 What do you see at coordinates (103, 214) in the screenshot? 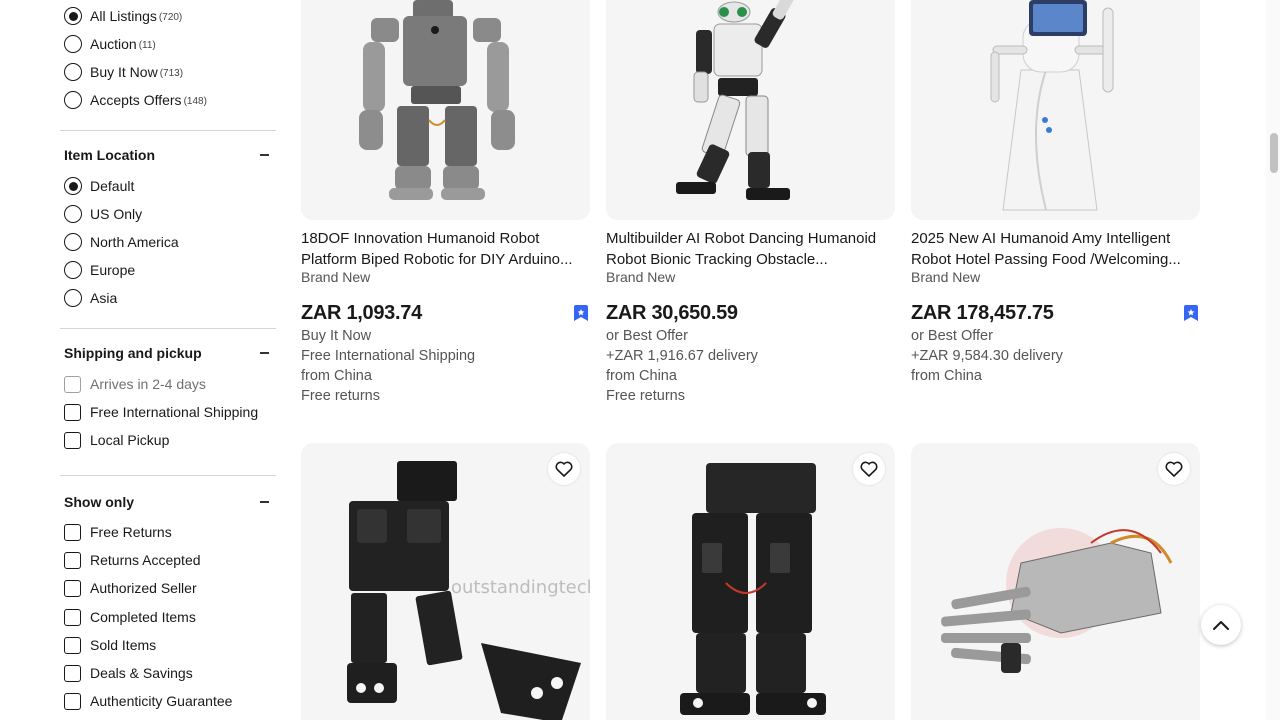
I see `filter-option-us-only: US Only` at bounding box center [103, 214].